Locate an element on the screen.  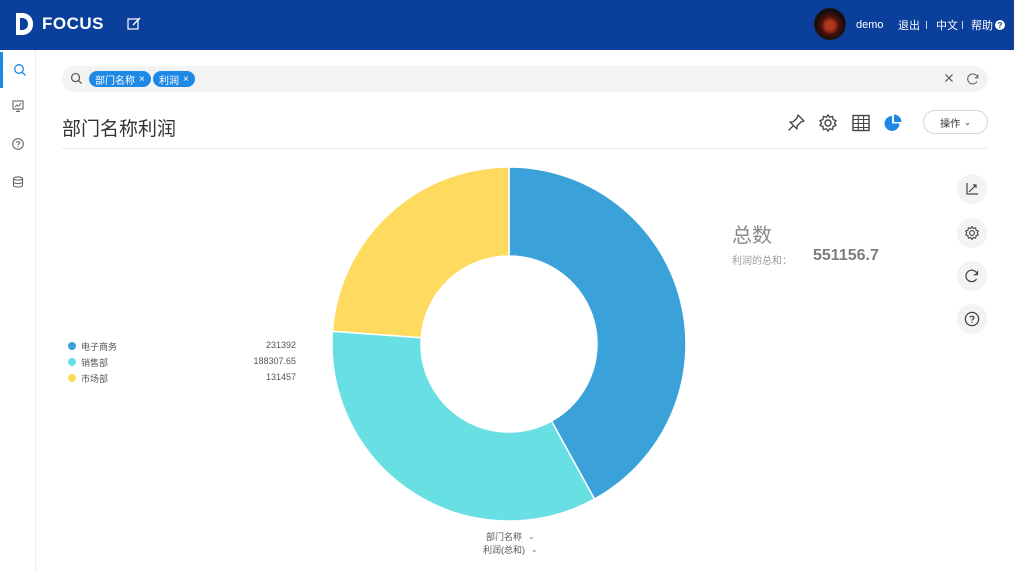
left-sidebar is located at coordinates (18, 310).